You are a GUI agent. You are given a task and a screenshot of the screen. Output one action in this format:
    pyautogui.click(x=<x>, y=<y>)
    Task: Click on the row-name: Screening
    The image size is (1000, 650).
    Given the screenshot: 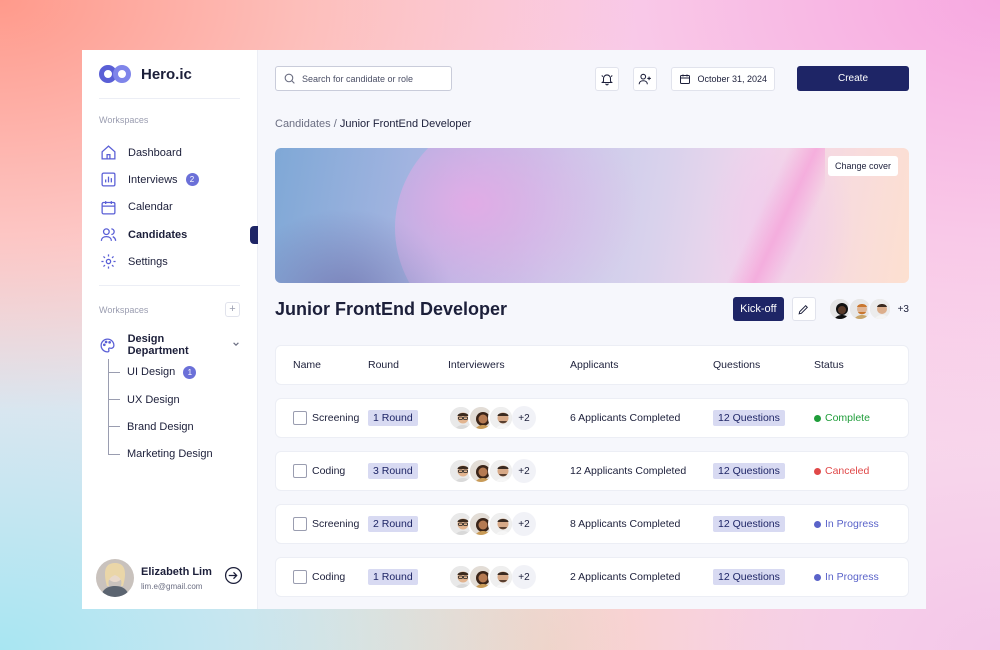 What is the action you would take?
    pyautogui.click(x=336, y=524)
    